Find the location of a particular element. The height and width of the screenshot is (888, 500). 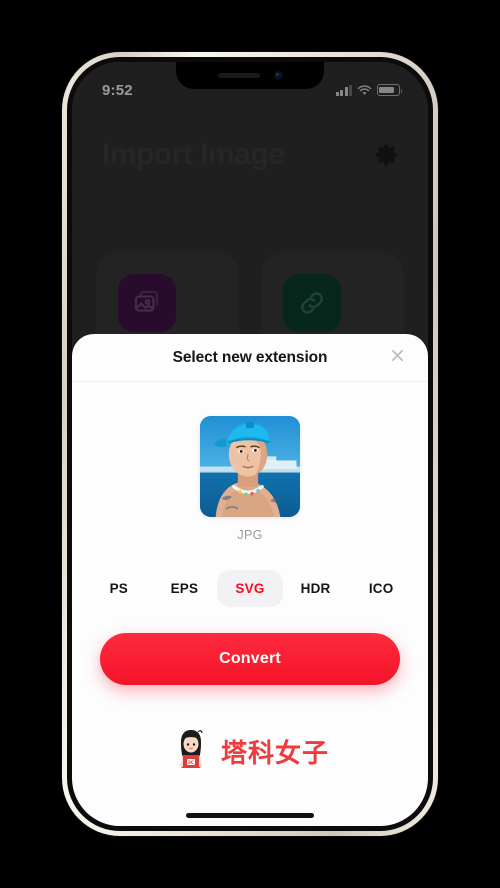

convert-button-wrapper: Convert is located at coordinates (250, 659).